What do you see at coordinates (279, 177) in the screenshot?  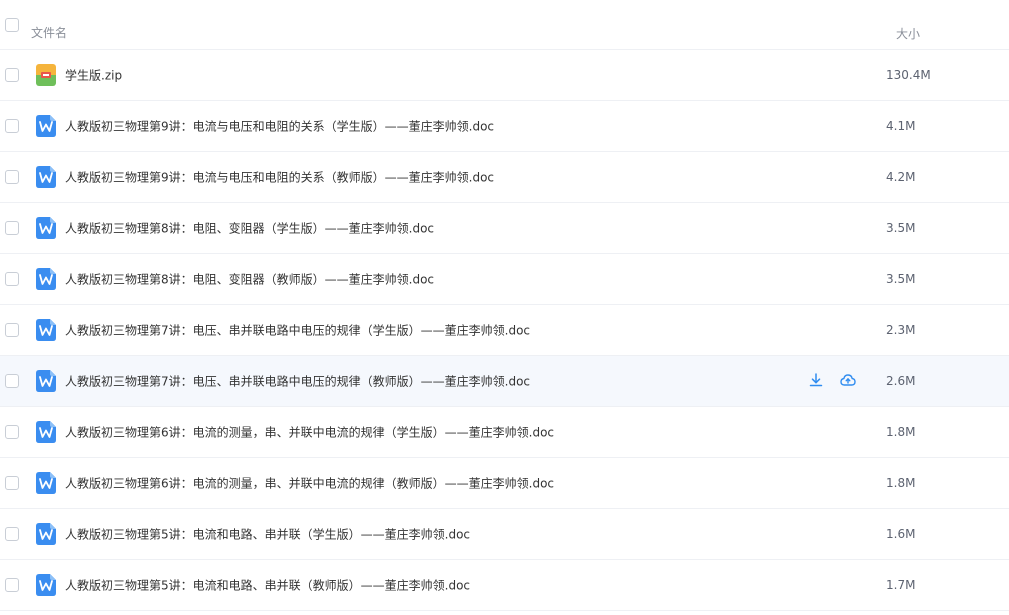 I see `file-name: 人教版初三物理第9讲：电流与电压和电阻的关系（教师版）——董庄李帅领.doc` at bounding box center [279, 177].